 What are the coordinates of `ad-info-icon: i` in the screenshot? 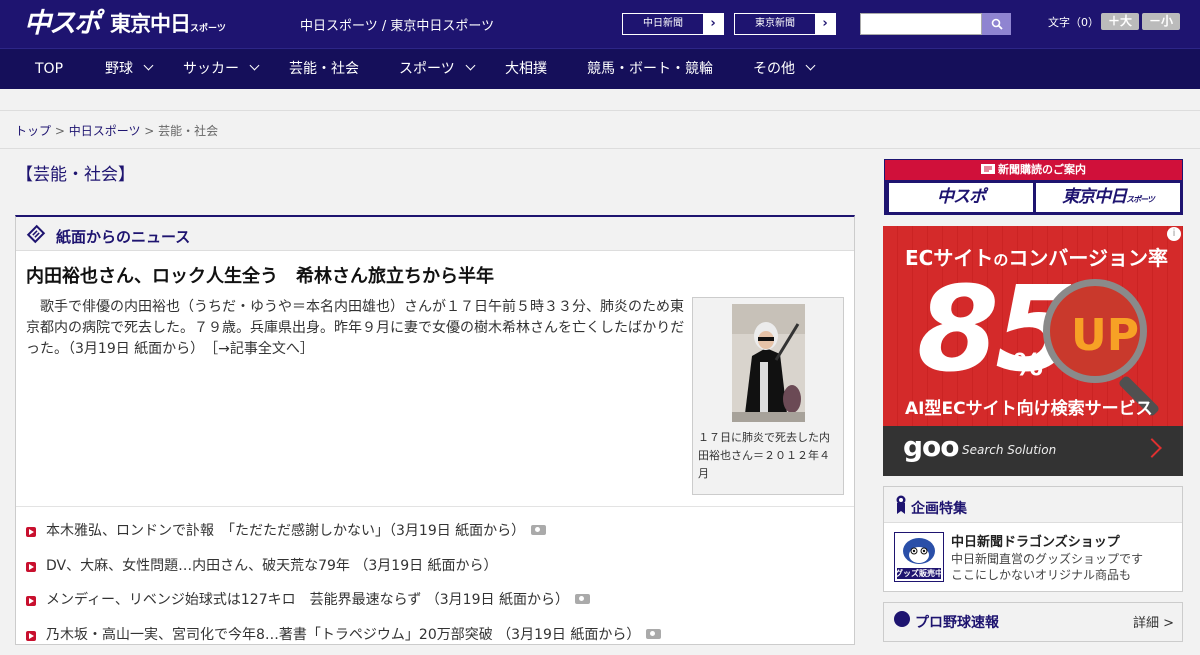 It's located at (1174, 234).